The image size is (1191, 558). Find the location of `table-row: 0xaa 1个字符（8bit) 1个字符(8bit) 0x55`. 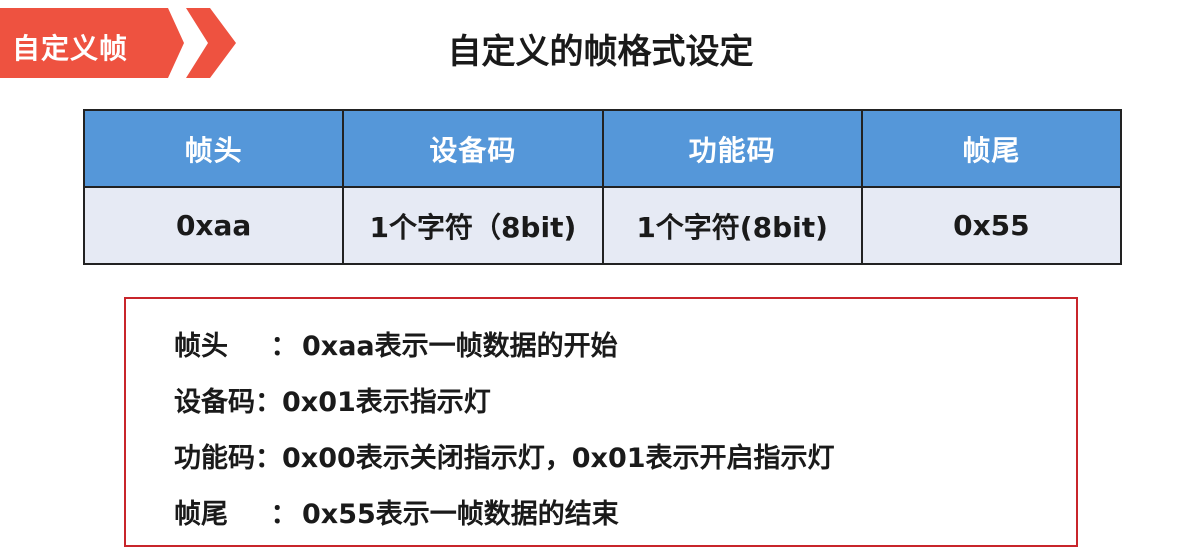

table-row: 0xaa 1个字符（8bit) 1个字符(8bit) 0x55 is located at coordinates (602, 225).